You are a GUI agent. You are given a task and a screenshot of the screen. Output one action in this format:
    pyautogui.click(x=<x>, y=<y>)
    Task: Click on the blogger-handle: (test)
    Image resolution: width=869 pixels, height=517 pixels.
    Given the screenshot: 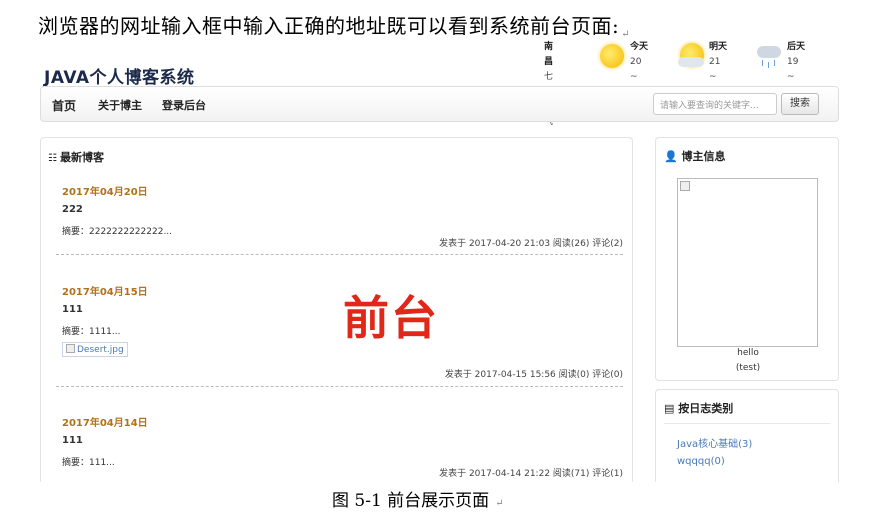 What is the action you would take?
    pyautogui.click(x=748, y=368)
    